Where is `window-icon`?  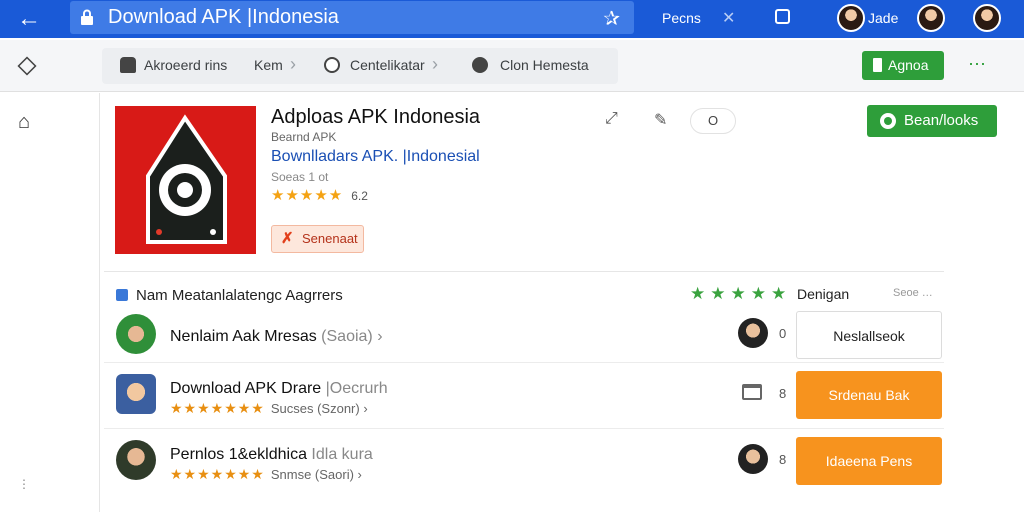 window-icon is located at coordinates (782, 16).